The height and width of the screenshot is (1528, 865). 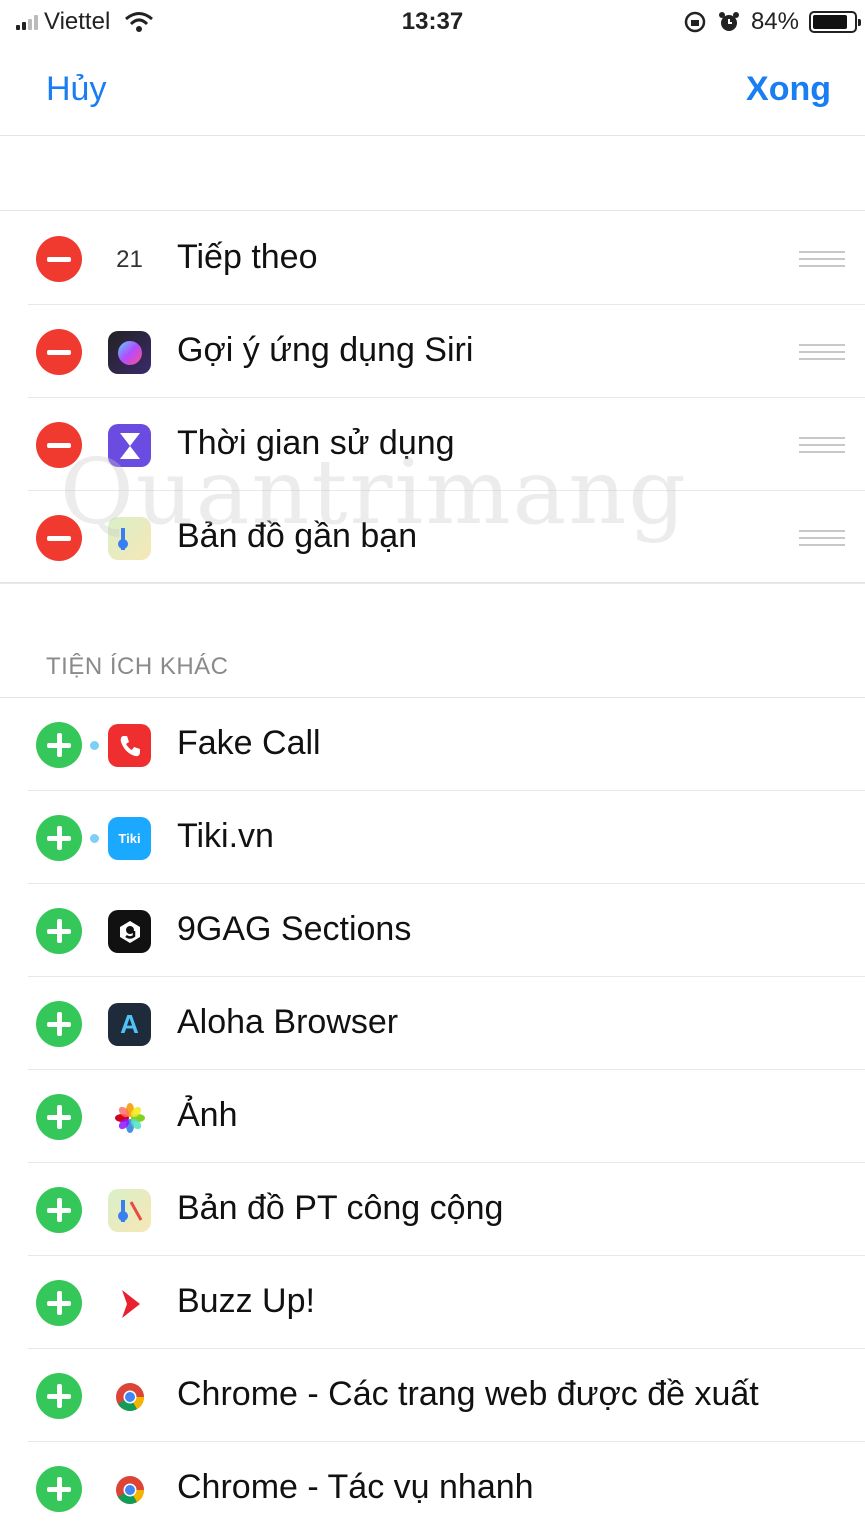 I want to click on calendar-icon: 21, so click(x=129, y=259).